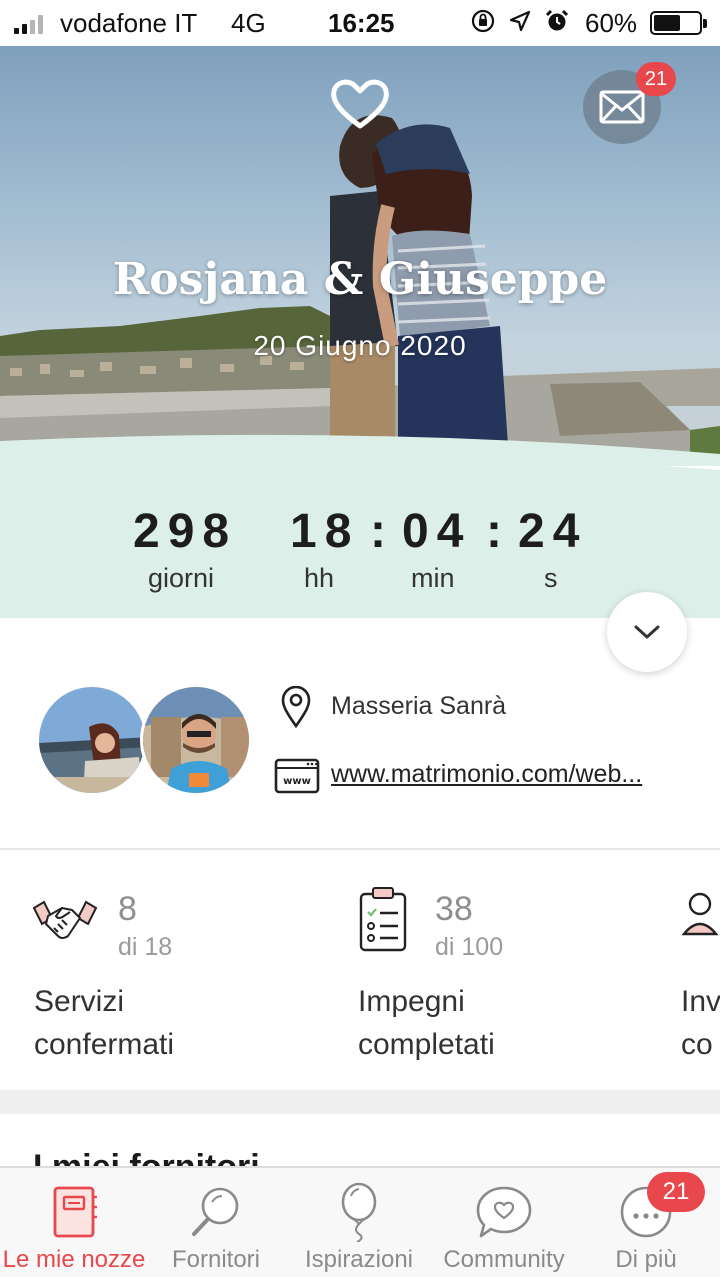  Describe the element at coordinates (359, 1212) in the screenshot. I see `balloon-icon` at that location.